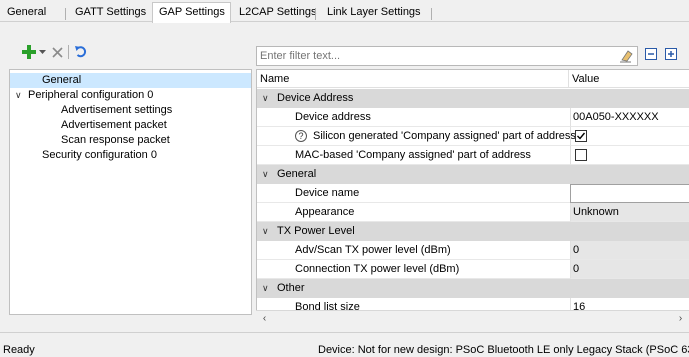 The width and height of the screenshot is (689, 357). What do you see at coordinates (586, 79) in the screenshot?
I see `column-header-value: Value` at bounding box center [586, 79].